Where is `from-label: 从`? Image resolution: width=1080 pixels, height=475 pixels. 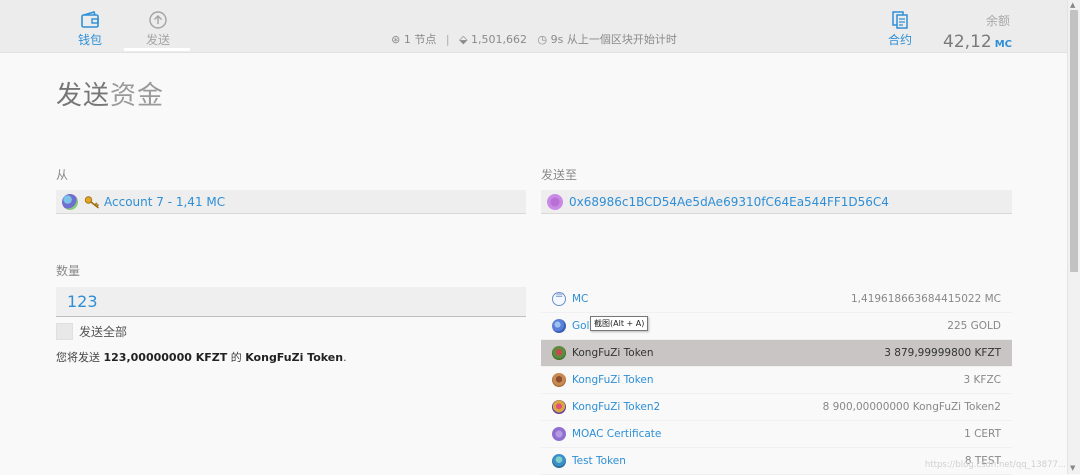
from-label: 从 is located at coordinates (62, 175).